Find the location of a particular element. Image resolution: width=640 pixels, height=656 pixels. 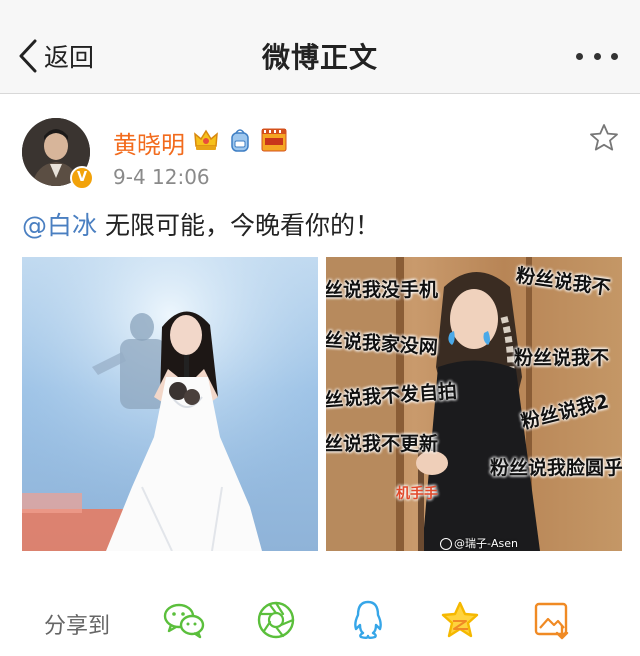

qq-icon is located at coordinates (368, 620).